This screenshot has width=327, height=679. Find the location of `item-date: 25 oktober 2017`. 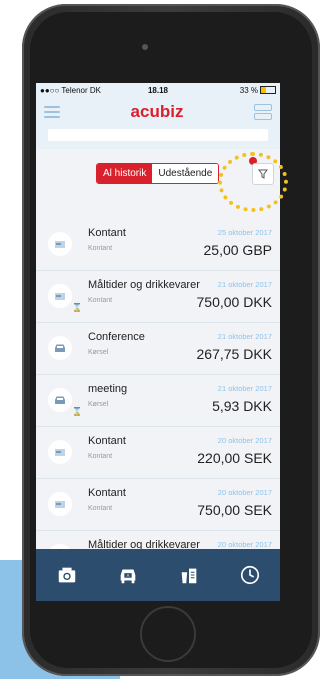

item-date: 25 oktober 2017 is located at coordinates (244, 232).